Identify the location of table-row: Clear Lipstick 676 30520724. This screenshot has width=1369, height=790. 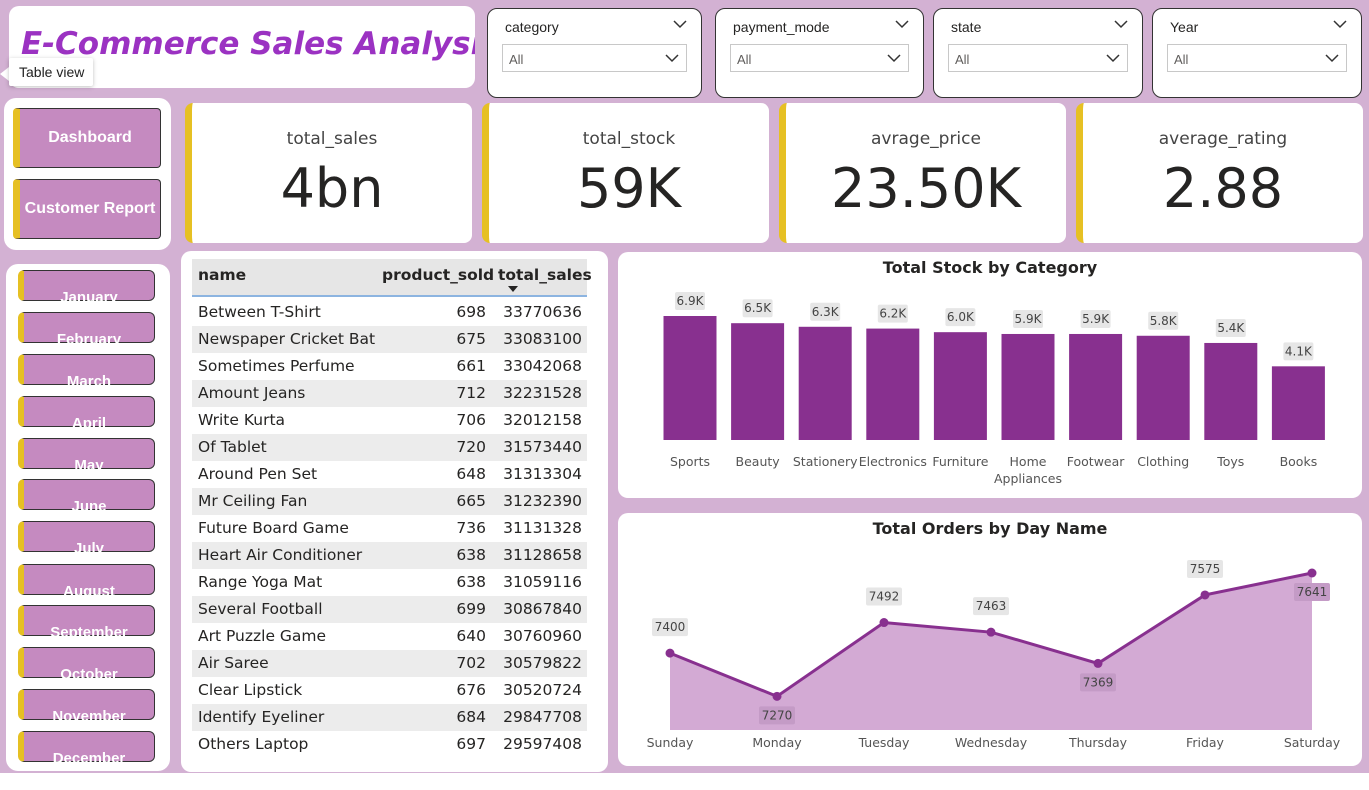
(389, 690).